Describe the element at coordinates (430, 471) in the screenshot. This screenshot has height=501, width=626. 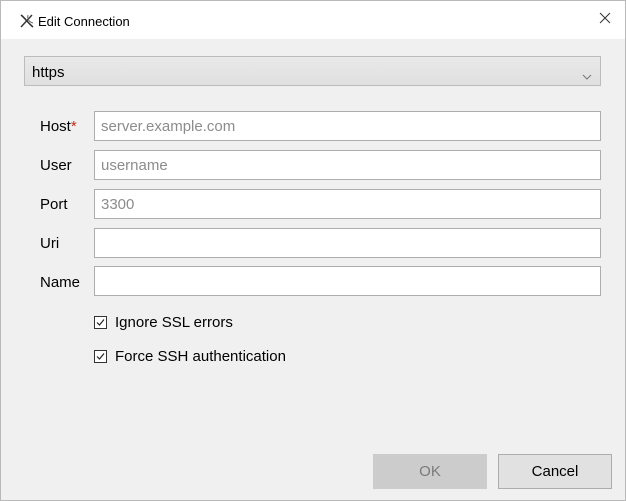
I see `ok-button: OK` at that location.